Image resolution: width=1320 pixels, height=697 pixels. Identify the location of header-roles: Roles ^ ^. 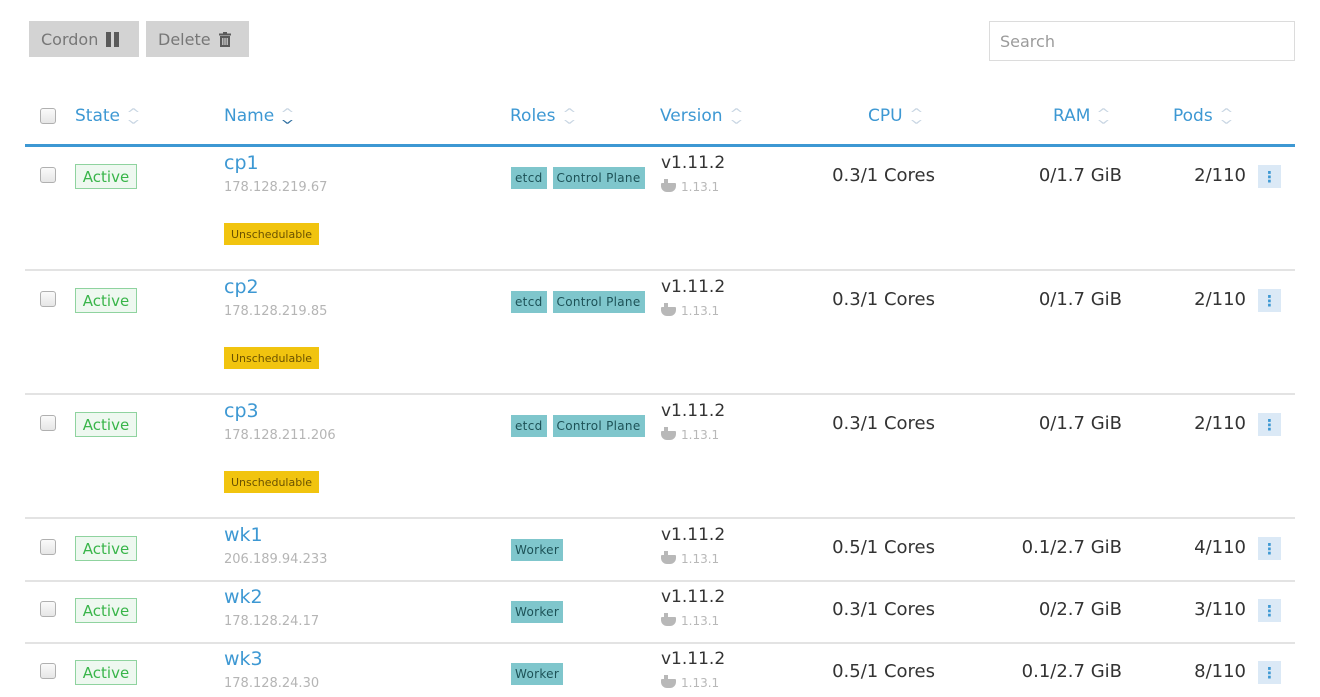
(543, 116).